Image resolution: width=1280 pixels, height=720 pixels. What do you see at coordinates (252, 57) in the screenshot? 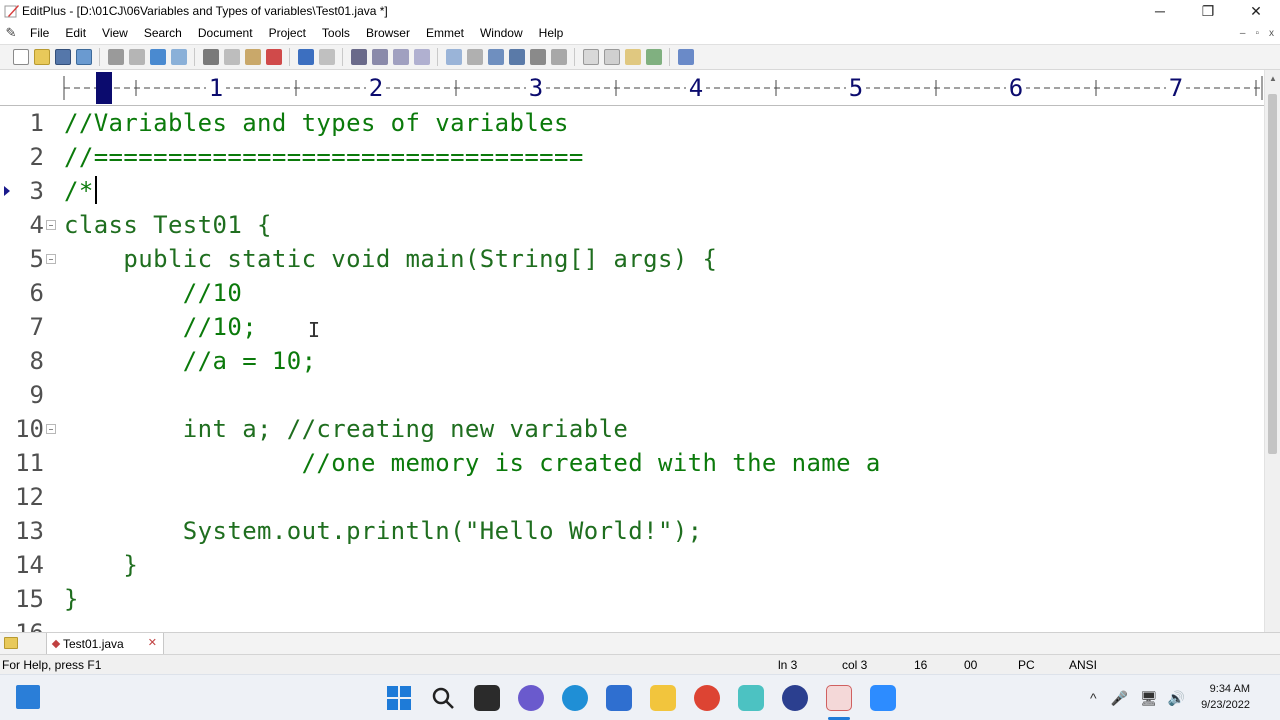
I see `paste-icon` at bounding box center [252, 57].